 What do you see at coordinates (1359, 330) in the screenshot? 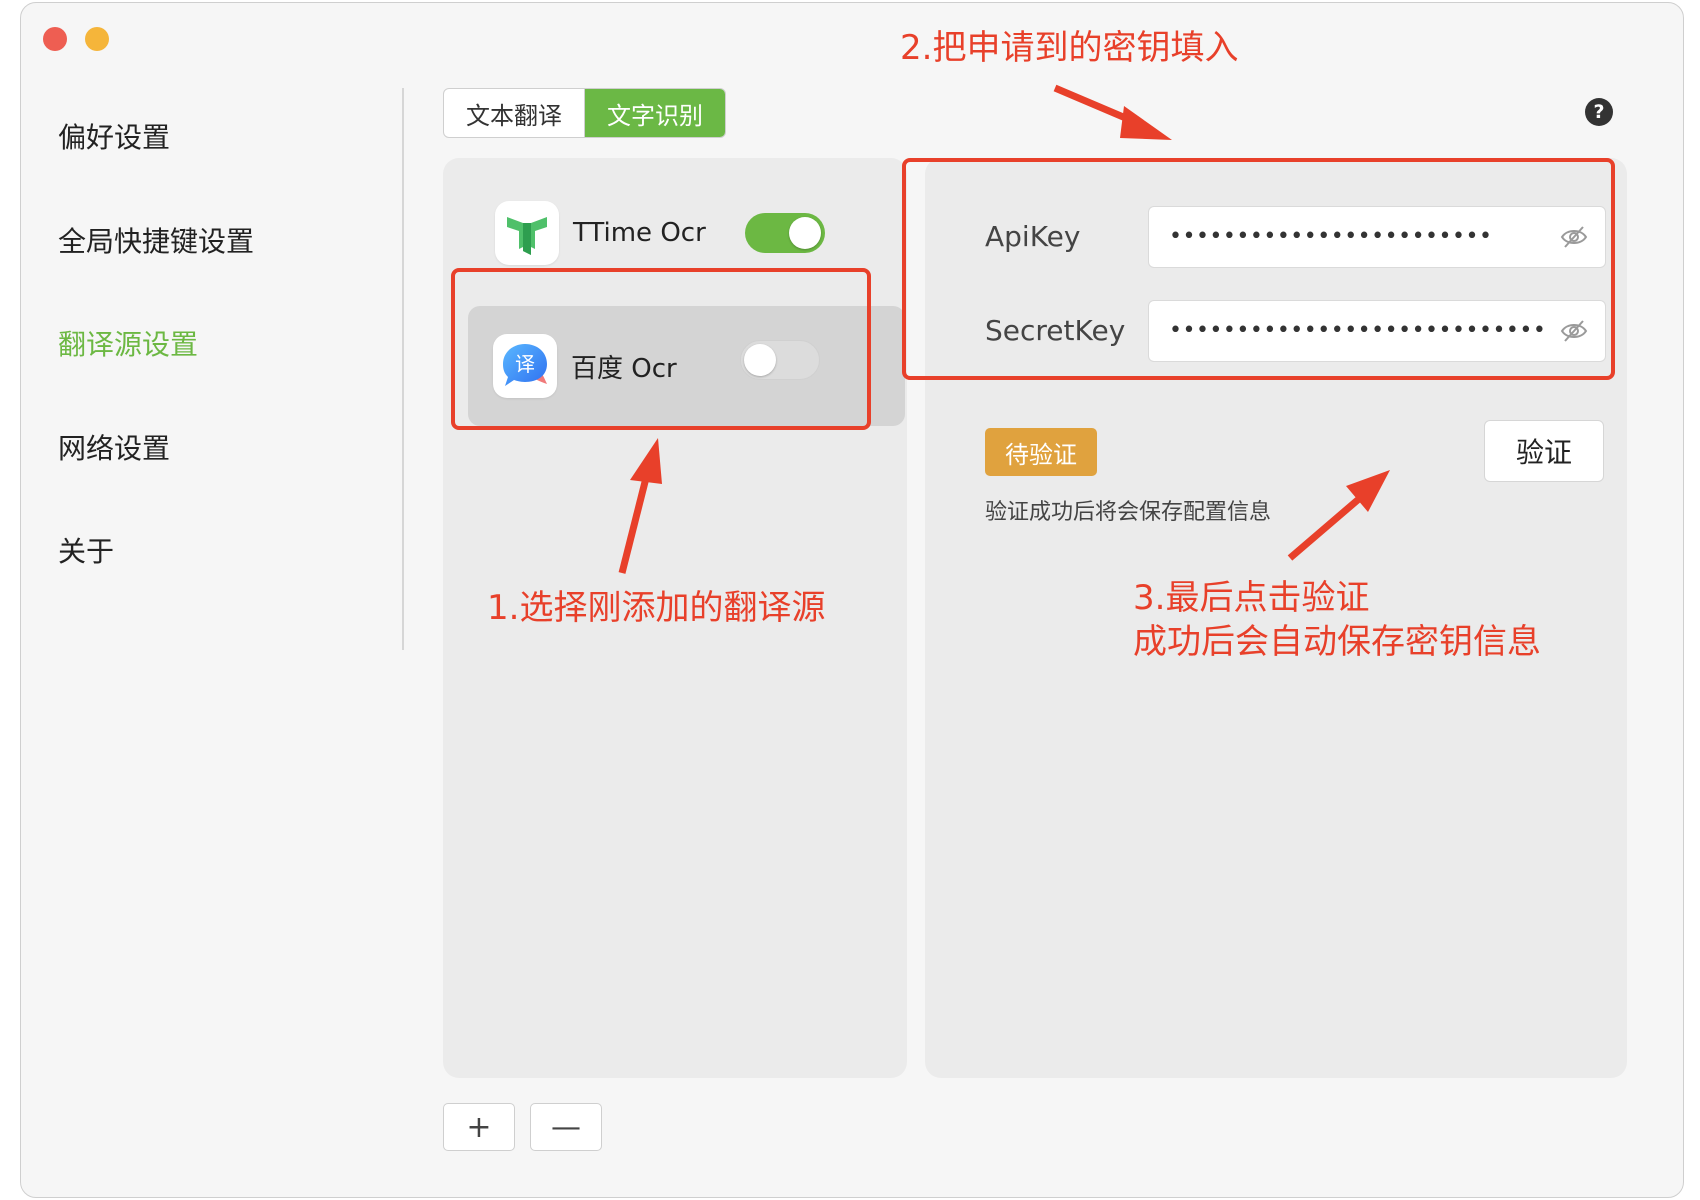
I see `secret-key-value: ••••••••••••••••••••••••••••••••` at bounding box center [1359, 330].